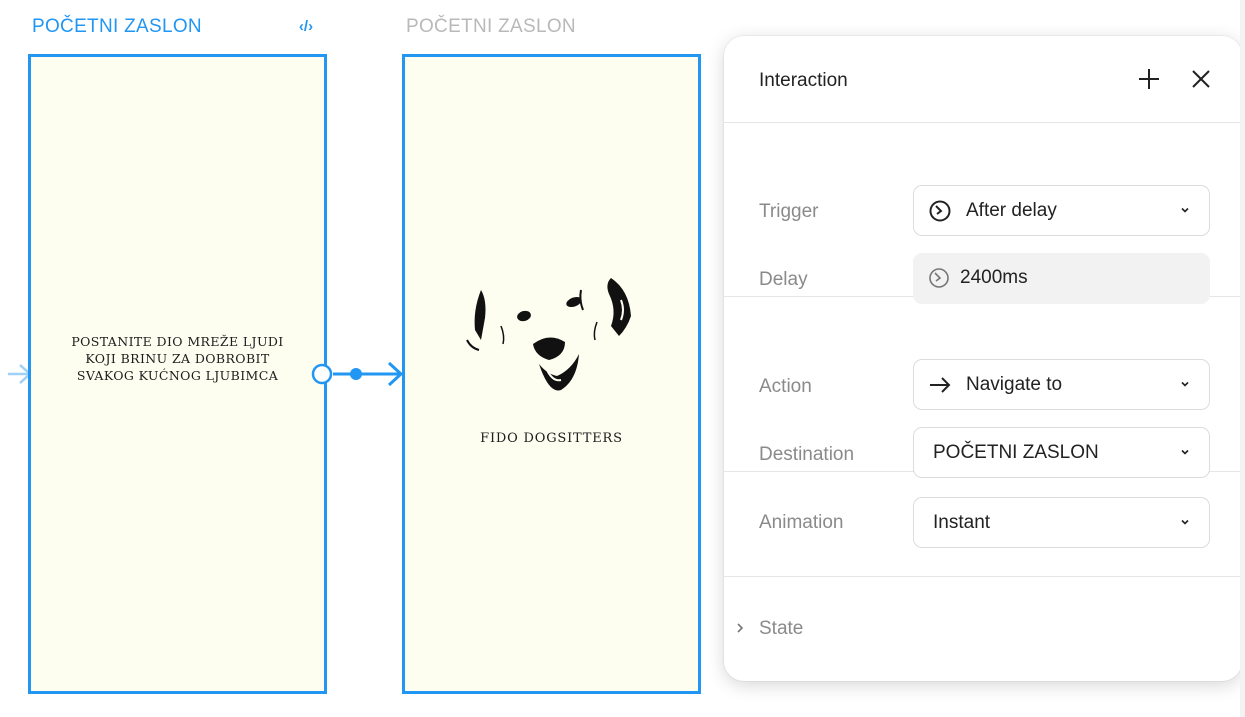  What do you see at coordinates (1061, 522) in the screenshot?
I see `animation-select: Instant` at bounding box center [1061, 522].